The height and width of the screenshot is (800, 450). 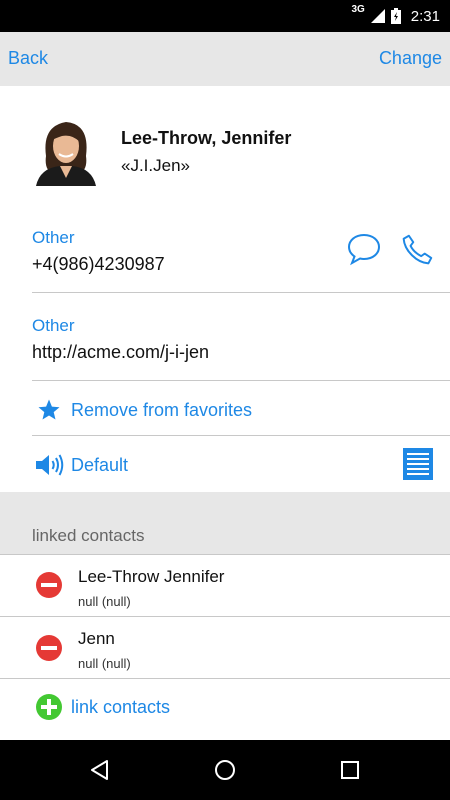 I want to click on remove-favorites-button: Remove from favorites, so click(x=161, y=410).